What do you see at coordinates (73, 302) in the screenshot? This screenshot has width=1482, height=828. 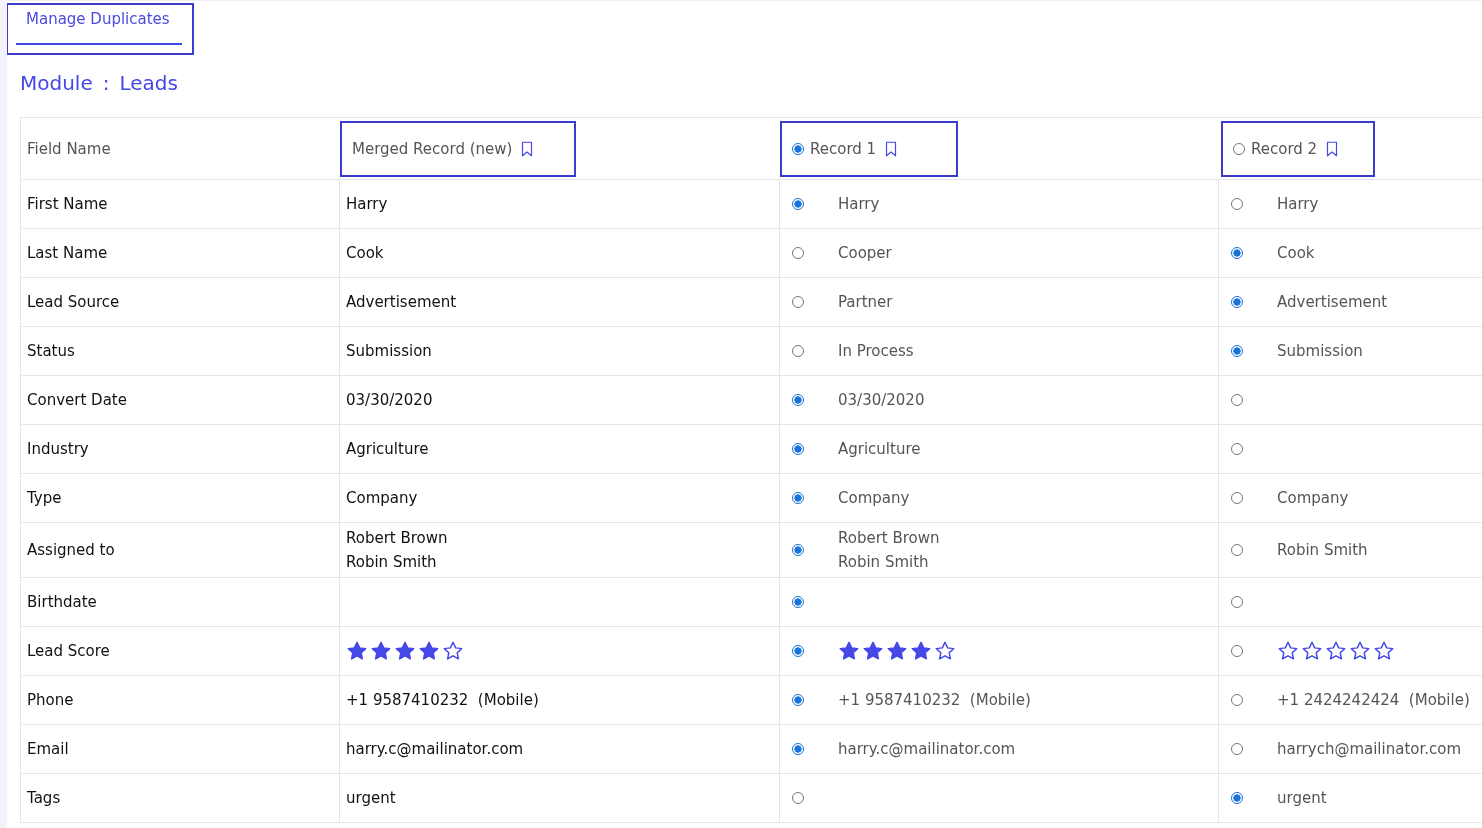 I see `field-name: Lead Source` at bounding box center [73, 302].